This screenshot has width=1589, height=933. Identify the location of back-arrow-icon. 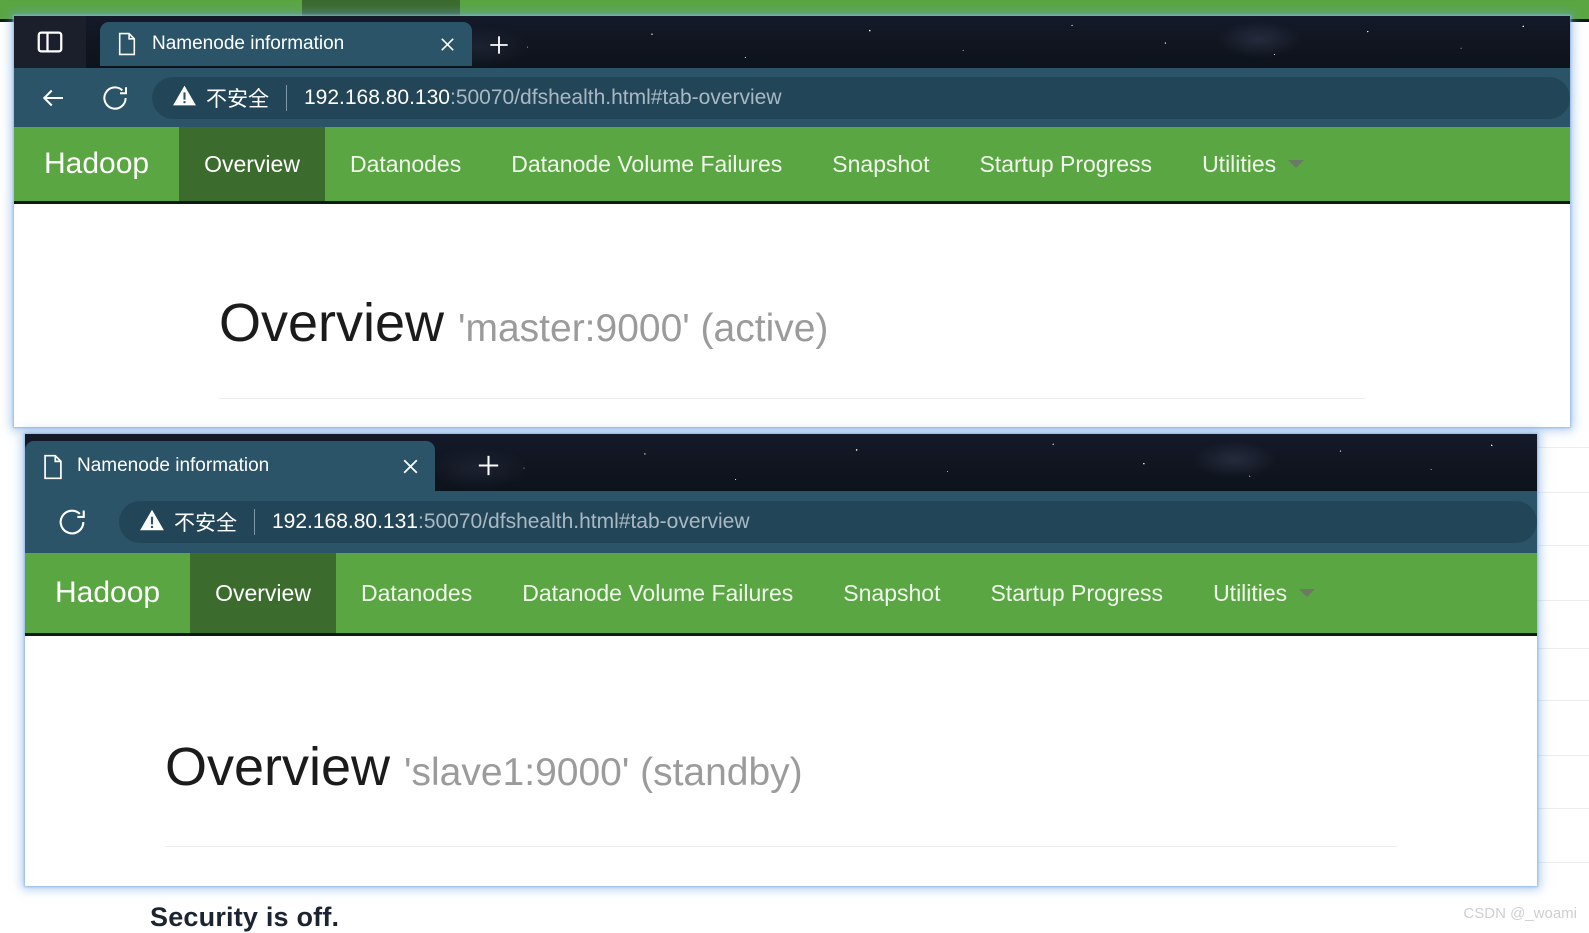
(53, 98).